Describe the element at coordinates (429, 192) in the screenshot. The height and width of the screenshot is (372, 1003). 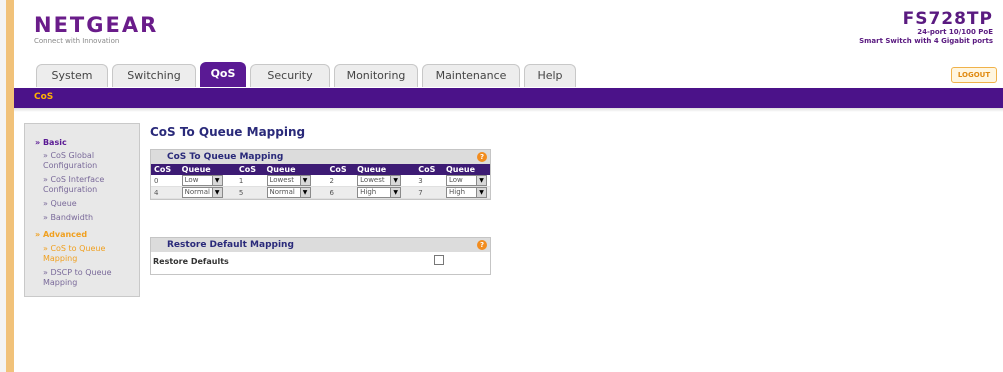
I see `cos-value: 7` at that location.